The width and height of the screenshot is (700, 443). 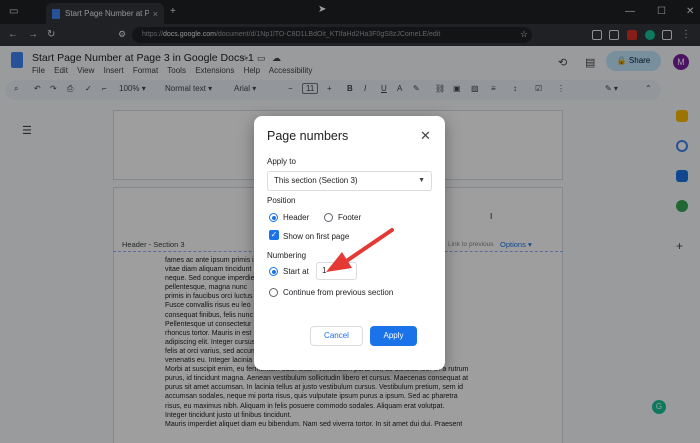 What do you see at coordinates (316, 236) in the screenshot?
I see `show-first-page-label: Show on first page` at bounding box center [316, 236].